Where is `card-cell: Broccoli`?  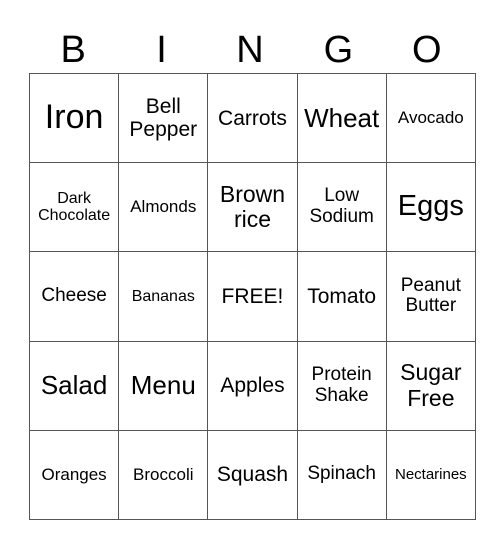 card-cell: Broccoli is located at coordinates (163, 474).